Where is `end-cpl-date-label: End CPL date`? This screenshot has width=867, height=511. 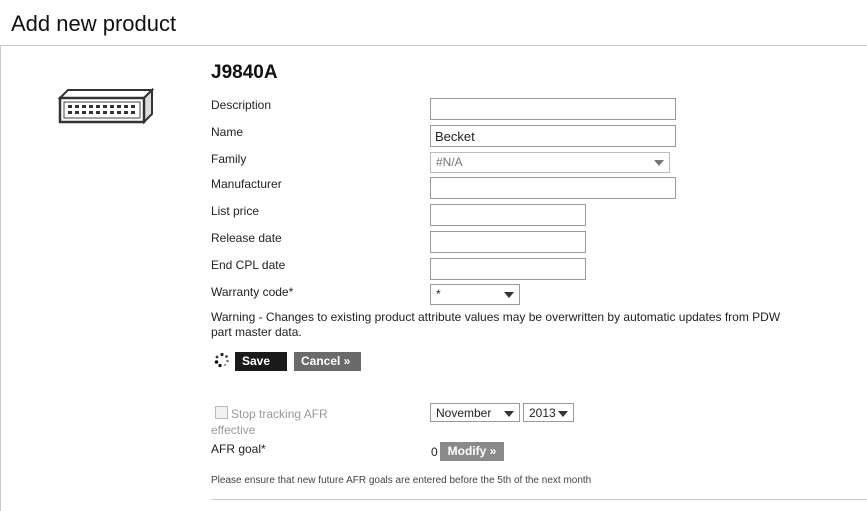 end-cpl-date-label: End CPL date is located at coordinates (248, 265).